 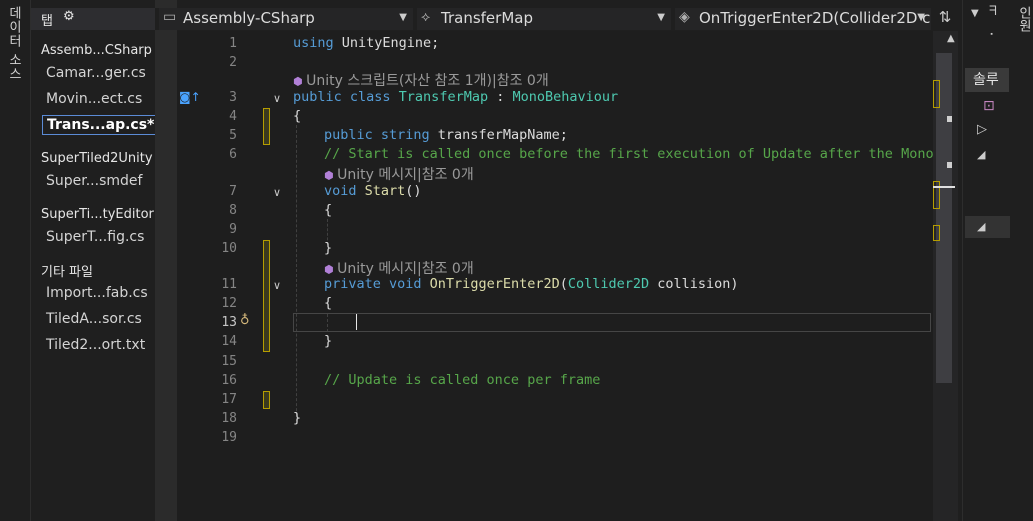 I want to click on pin-icon: ᖷ, so click(x=993, y=11).